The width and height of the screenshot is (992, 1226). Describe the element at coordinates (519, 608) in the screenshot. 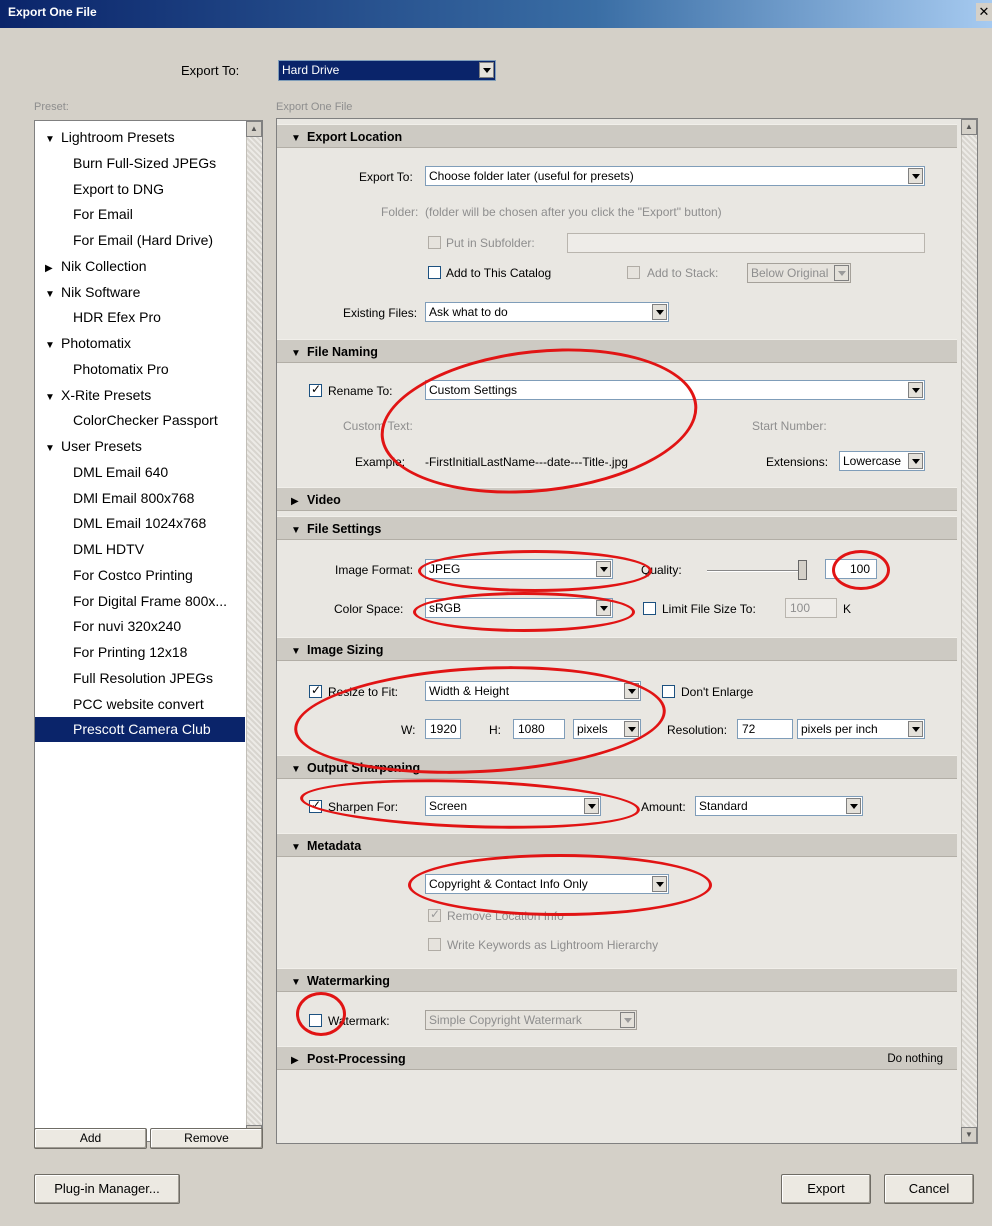

I see `color-space-select: sRGB` at that location.